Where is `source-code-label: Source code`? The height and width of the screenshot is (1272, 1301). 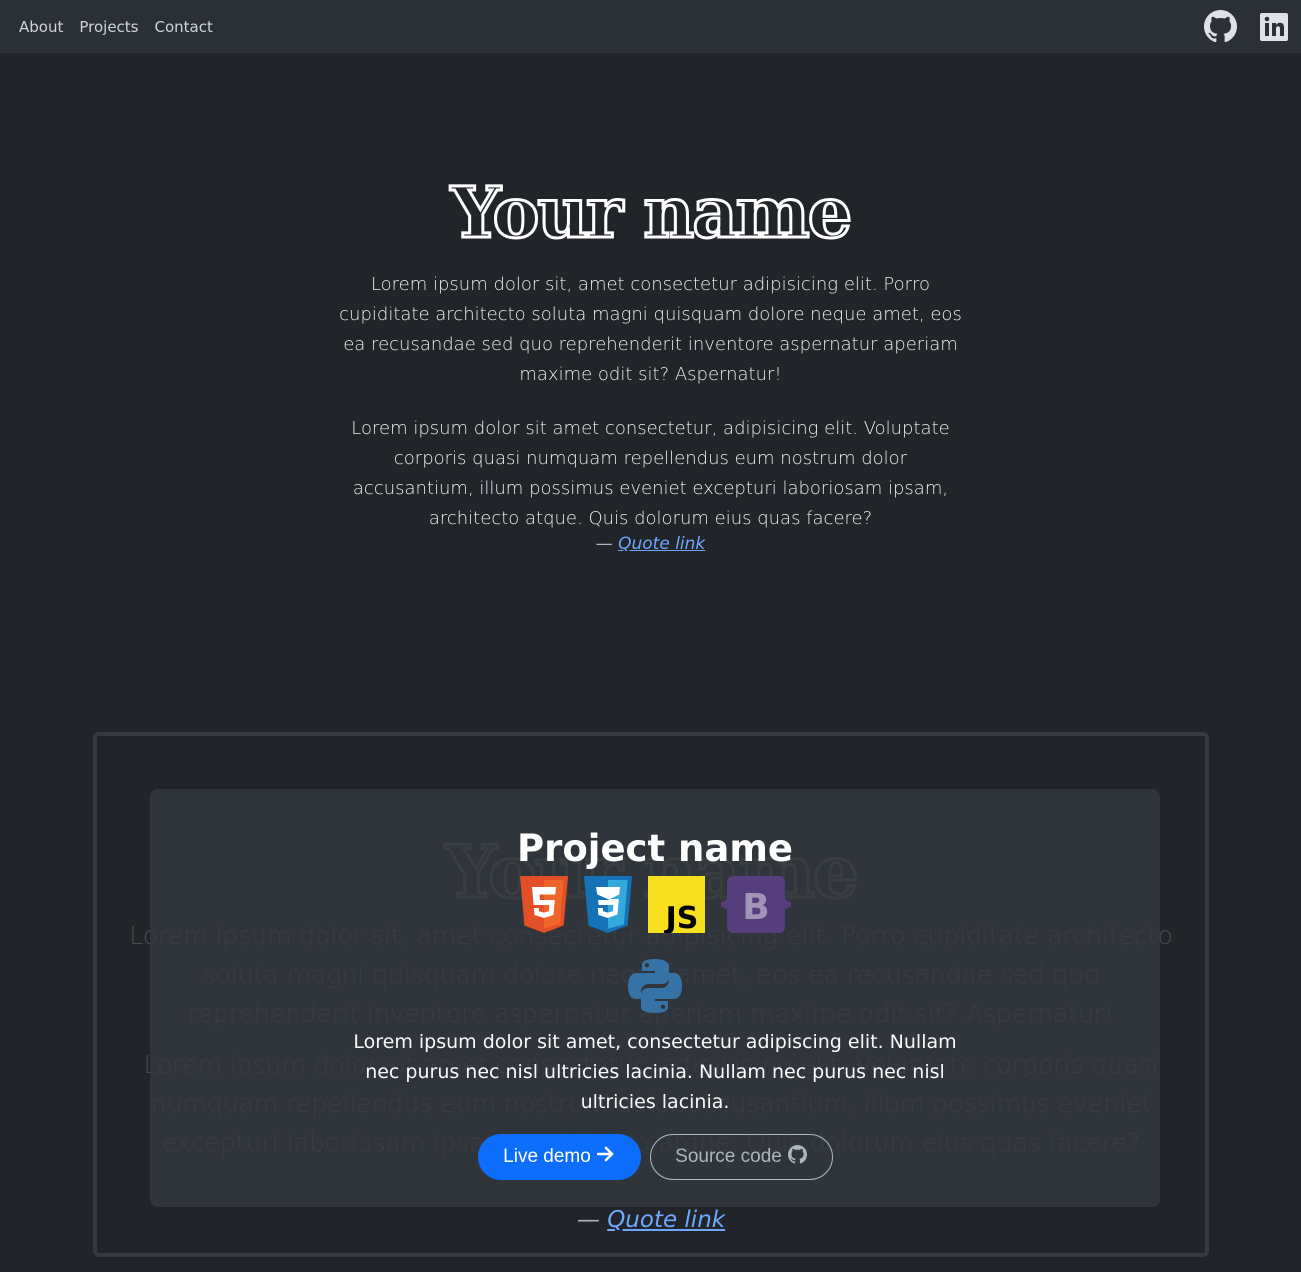 source-code-label: Source code is located at coordinates (728, 1156).